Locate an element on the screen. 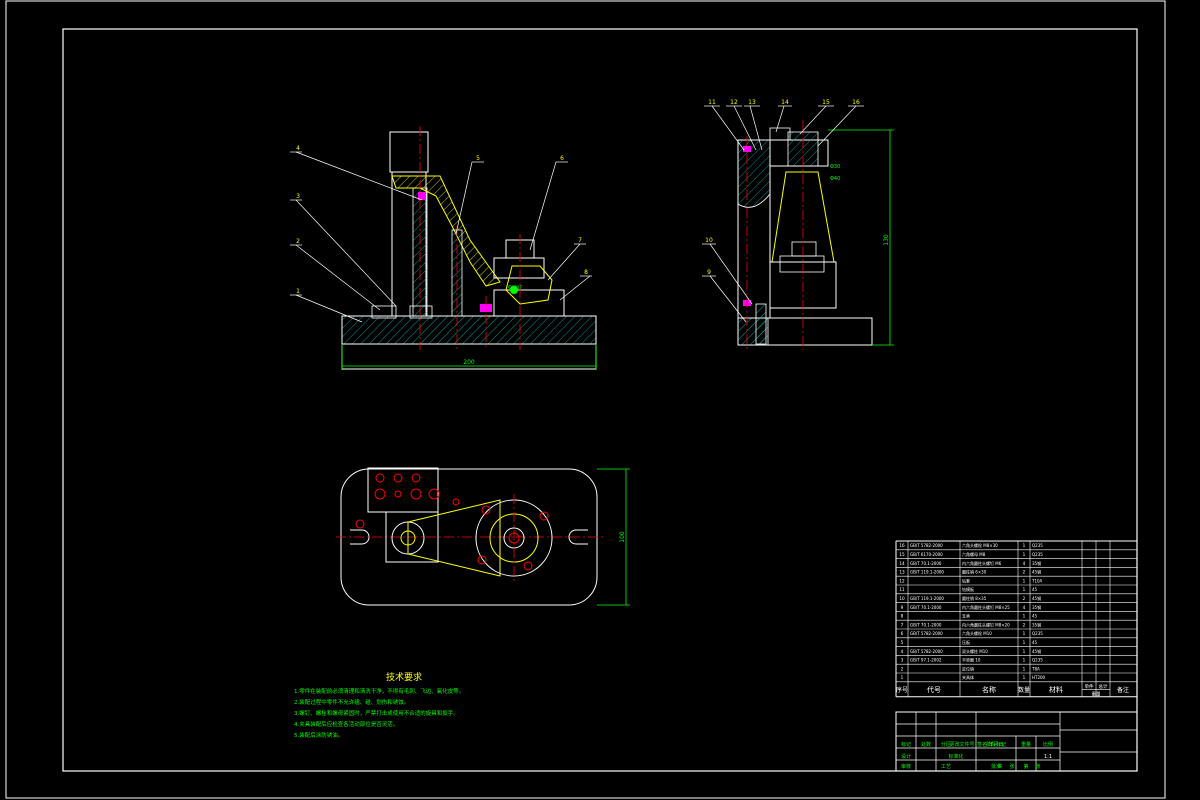  side-fit-40: Φ40 is located at coordinates (835, 179).